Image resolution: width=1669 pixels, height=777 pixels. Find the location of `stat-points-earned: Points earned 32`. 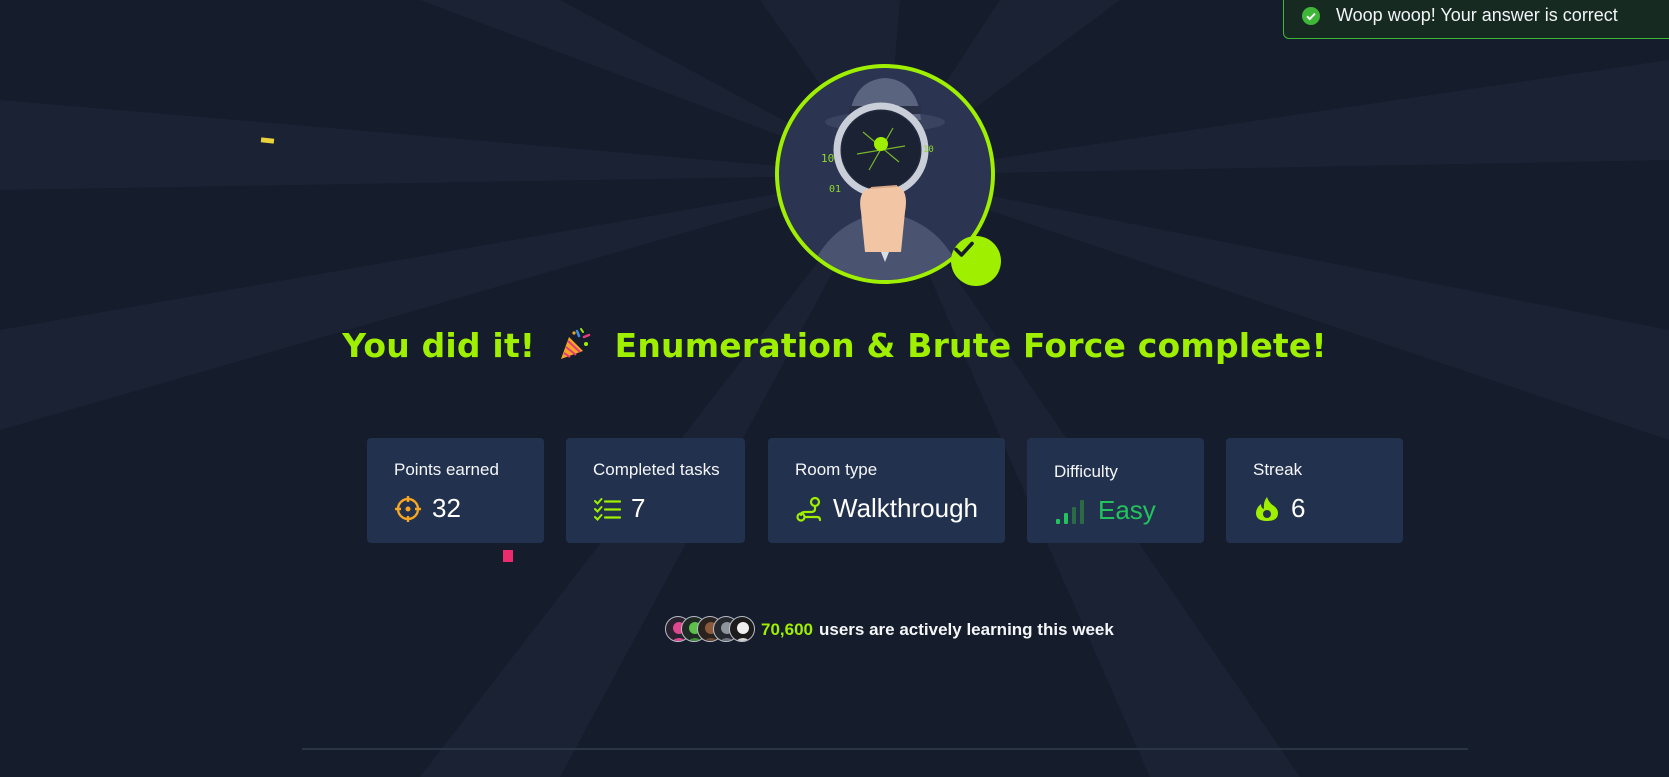

stat-points-earned: Points earned 32 is located at coordinates (455, 490).